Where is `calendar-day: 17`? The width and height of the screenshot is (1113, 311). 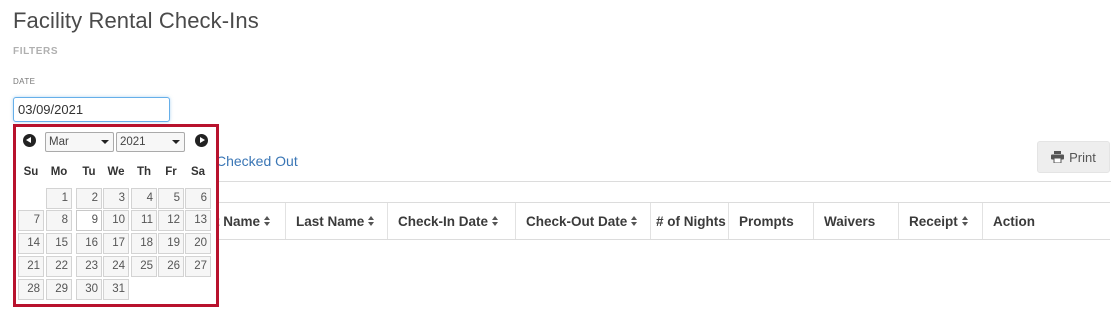
calendar-day: 17 is located at coordinates (116, 243).